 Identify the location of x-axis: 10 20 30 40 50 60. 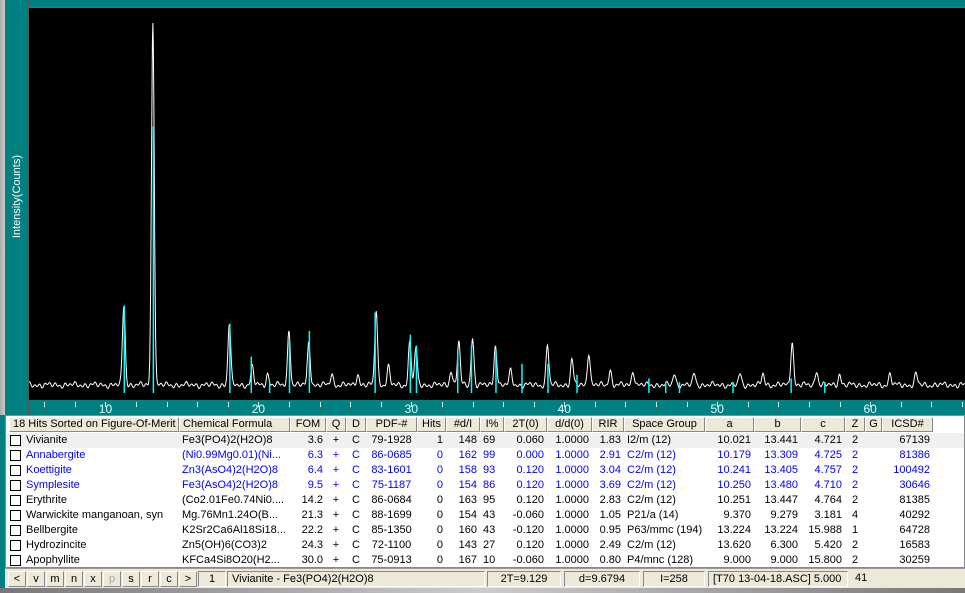
(497, 408).